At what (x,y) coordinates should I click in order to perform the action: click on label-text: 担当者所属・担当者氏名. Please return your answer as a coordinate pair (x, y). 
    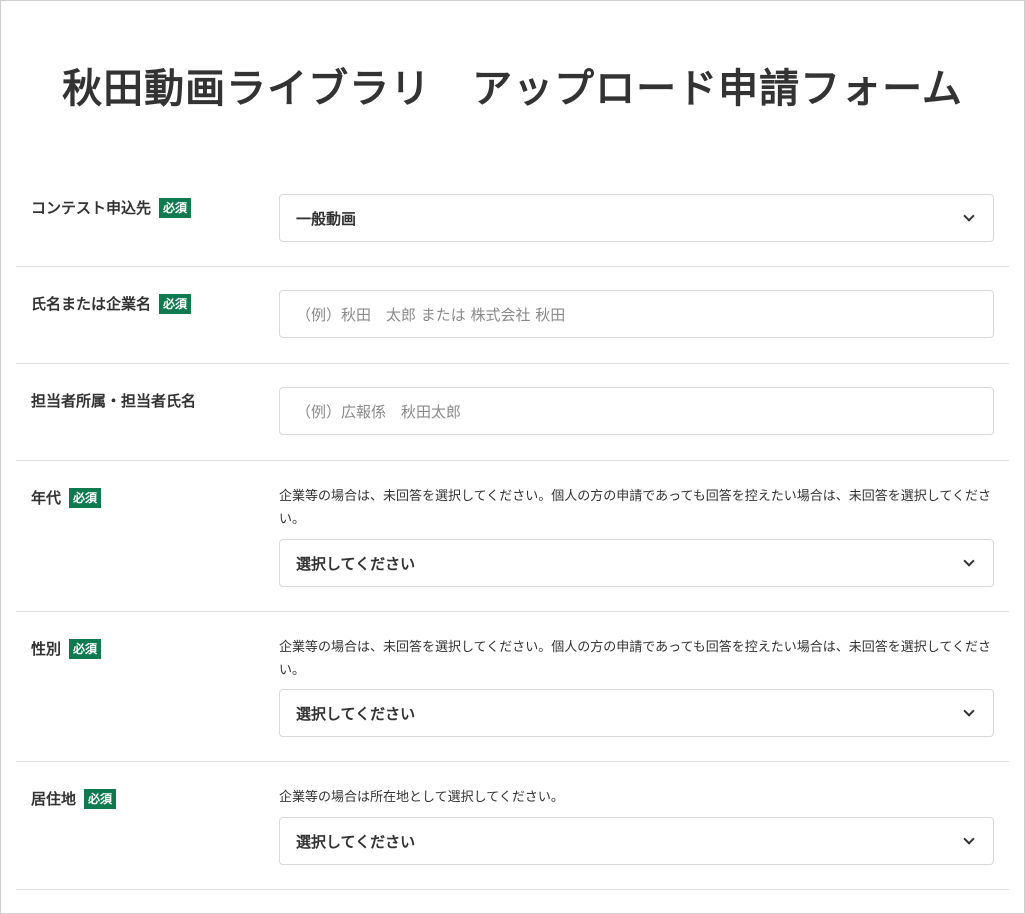
    Looking at the image, I should click on (114, 401).